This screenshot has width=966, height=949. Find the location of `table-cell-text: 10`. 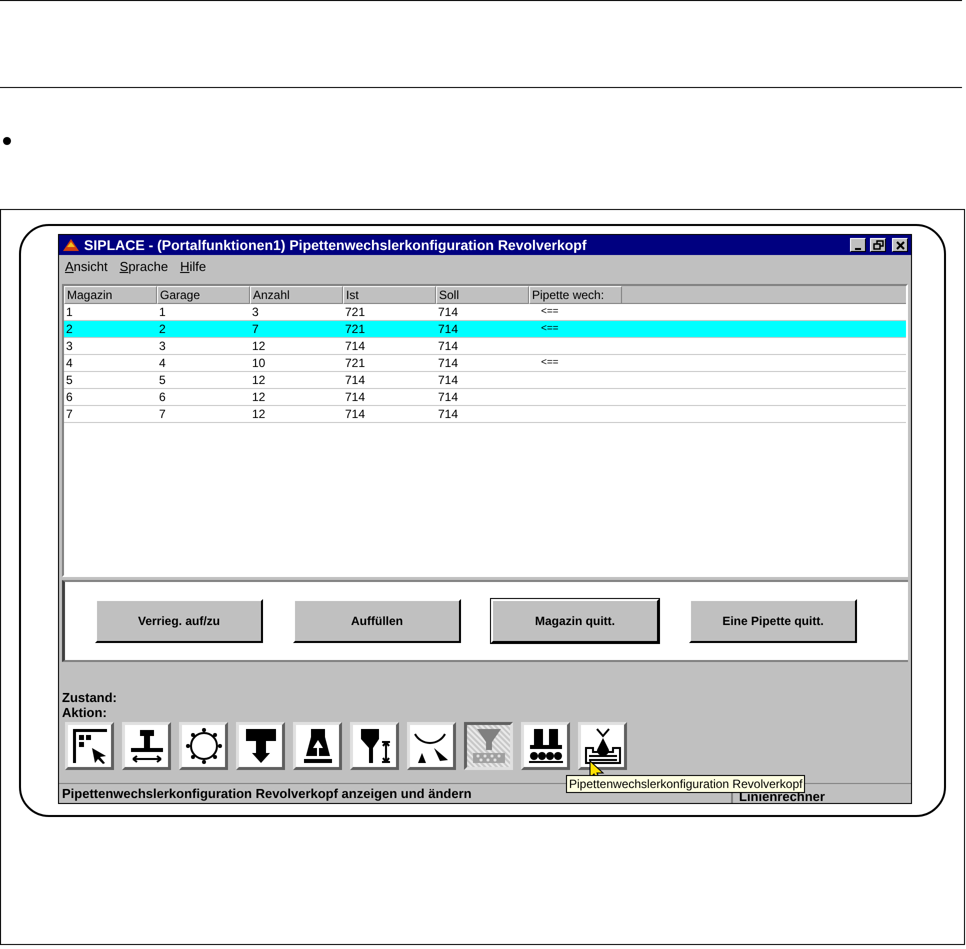

table-cell-text: 10 is located at coordinates (258, 363).